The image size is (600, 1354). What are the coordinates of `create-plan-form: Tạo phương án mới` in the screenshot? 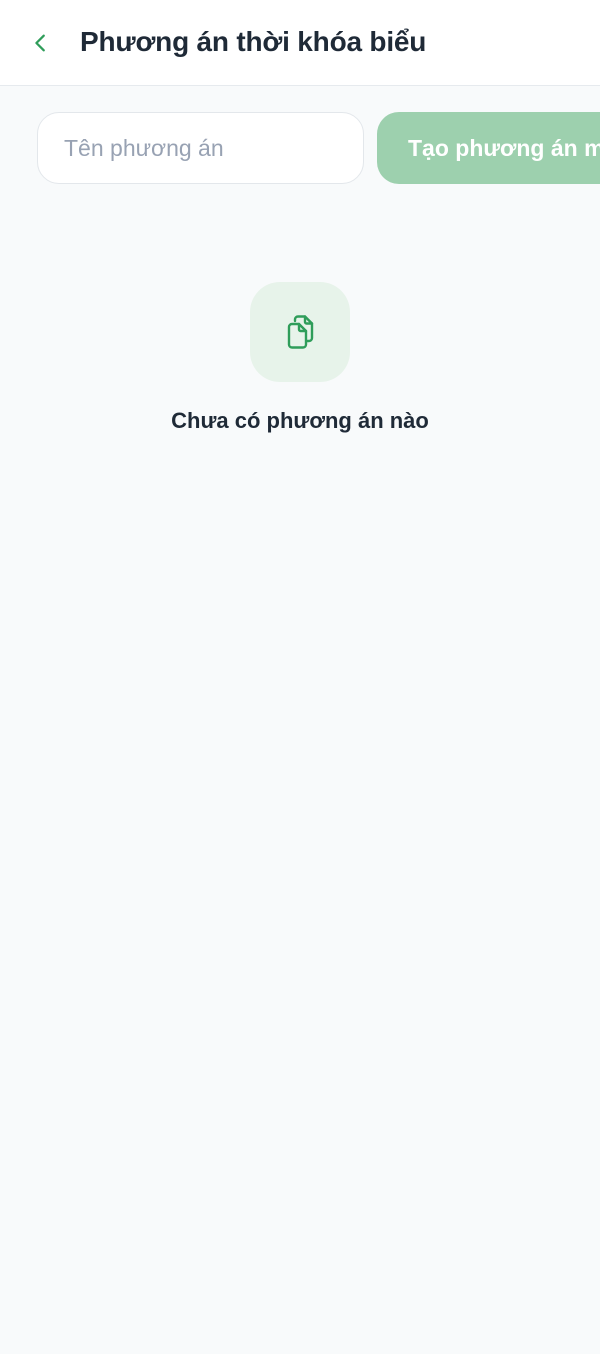 It's located at (300, 149).